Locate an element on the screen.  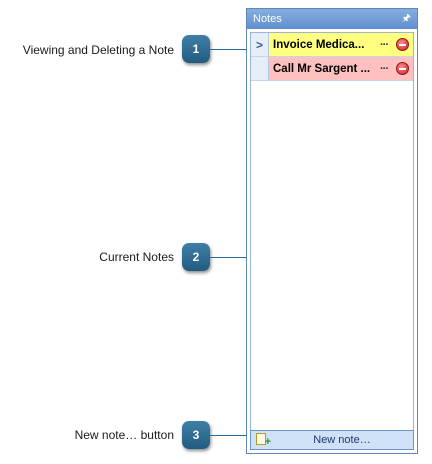
notes-panel-title: Notes is located at coordinates (267, 19).